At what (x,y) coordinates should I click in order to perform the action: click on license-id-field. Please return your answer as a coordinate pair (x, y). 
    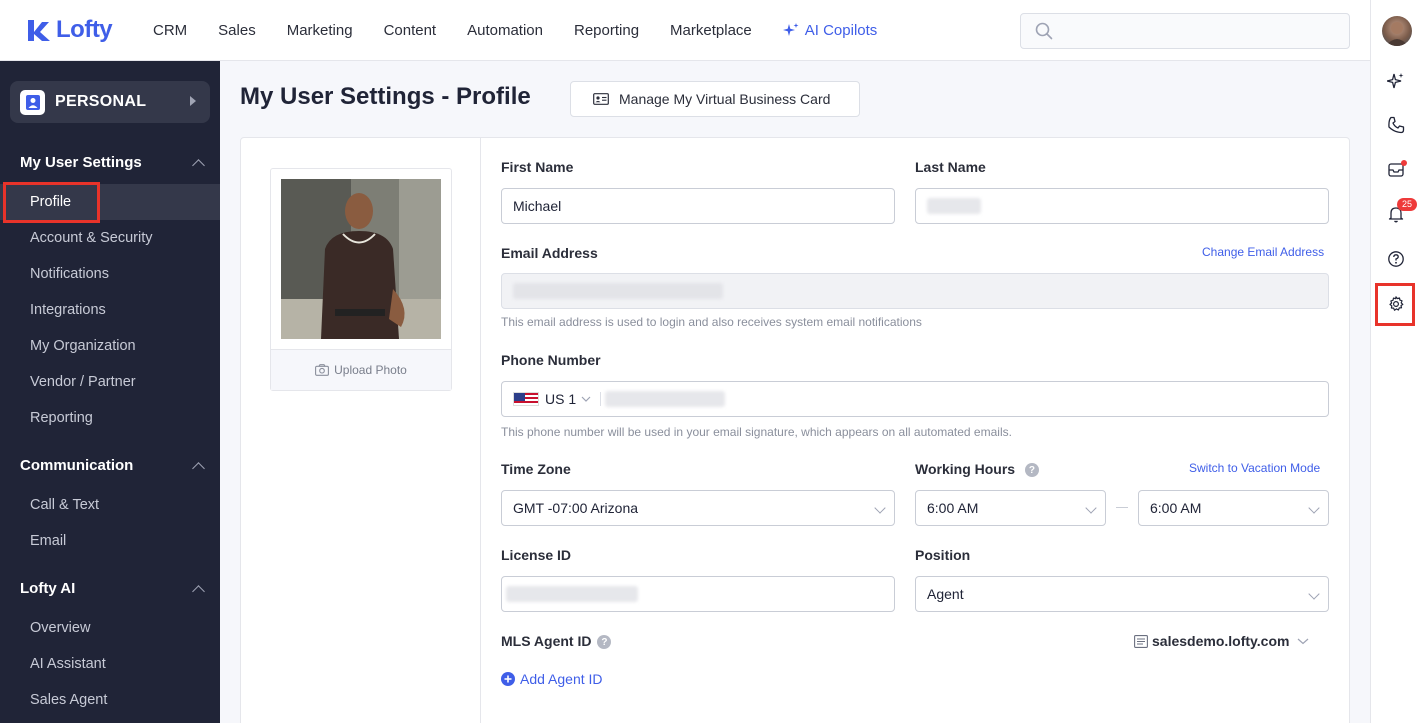
    Looking at the image, I should click on (698, 594).